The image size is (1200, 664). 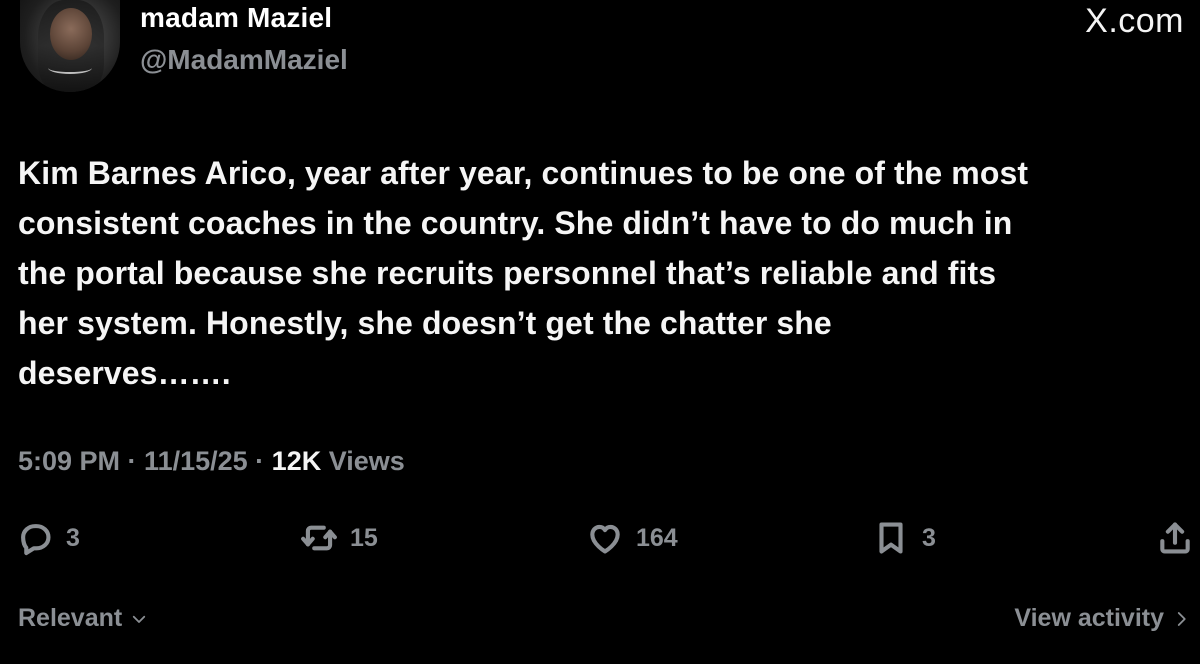 I want to click on tweet-time: 5:09 PM, so click(x=69, y=461).